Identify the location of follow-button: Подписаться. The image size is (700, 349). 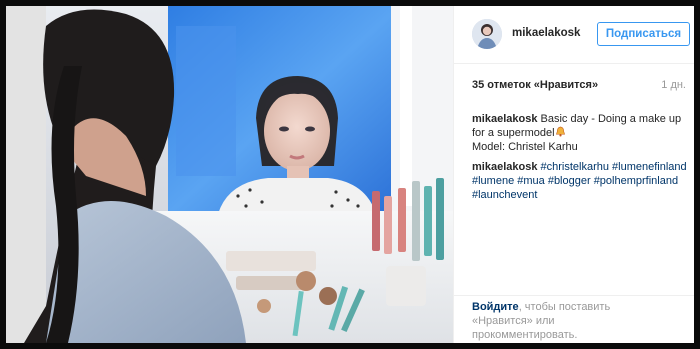
(643, 34).